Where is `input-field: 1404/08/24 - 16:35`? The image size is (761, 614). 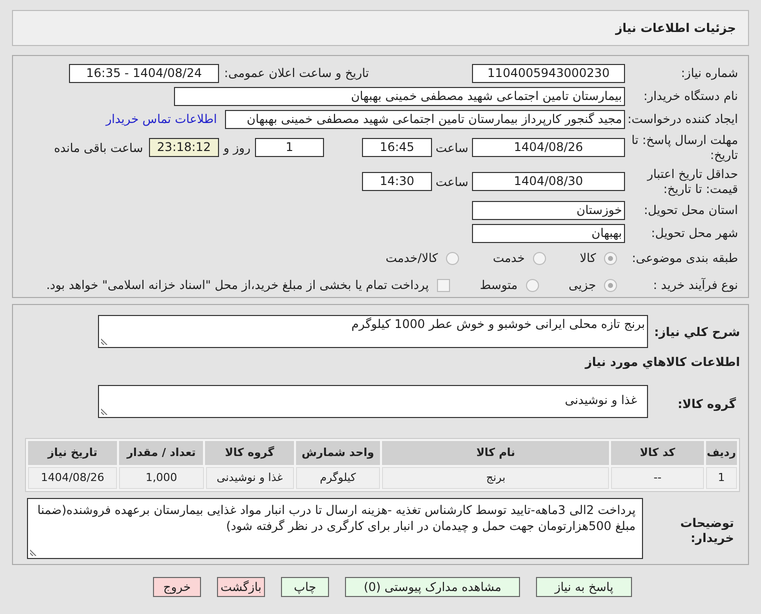 input-field: 1404/08/24 - 16:35 is located at coordinates (144, 73).